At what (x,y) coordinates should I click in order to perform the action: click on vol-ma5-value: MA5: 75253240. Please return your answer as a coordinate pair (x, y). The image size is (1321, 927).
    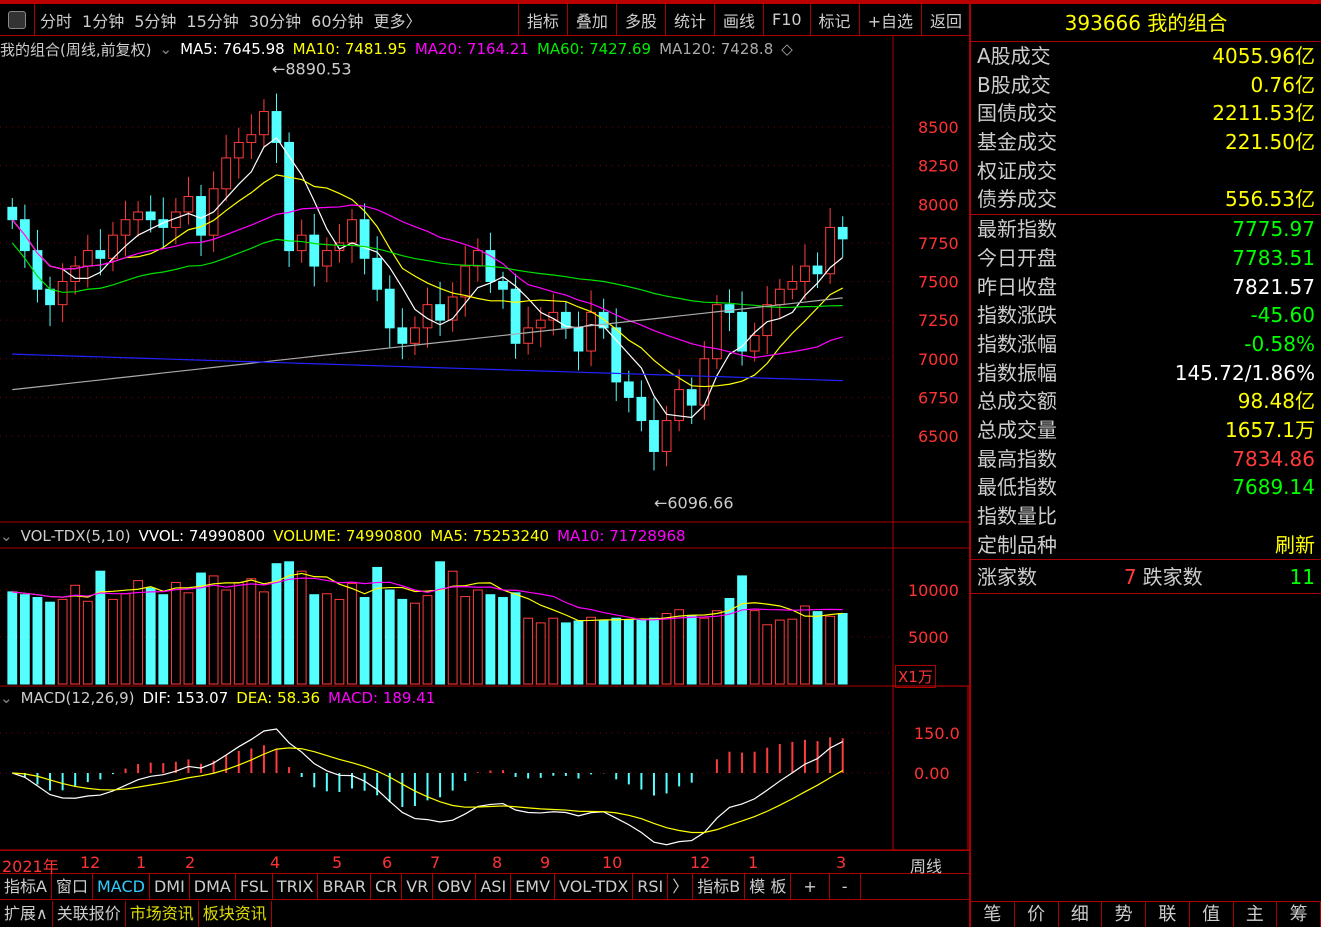
    Looking at the image, I should click on (490, 536).